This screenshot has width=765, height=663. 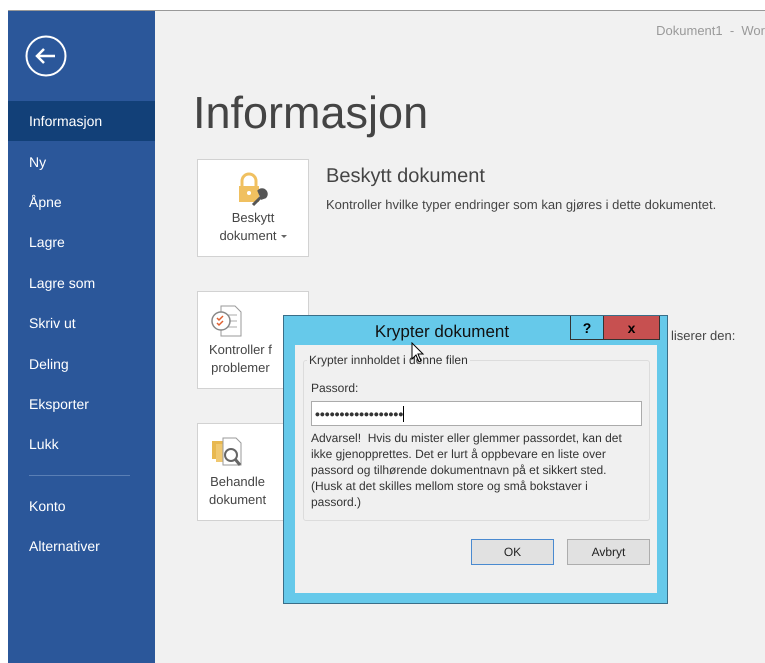 I want to click on window-title: Dokument1 - Wor, so click(x=710, y=31).